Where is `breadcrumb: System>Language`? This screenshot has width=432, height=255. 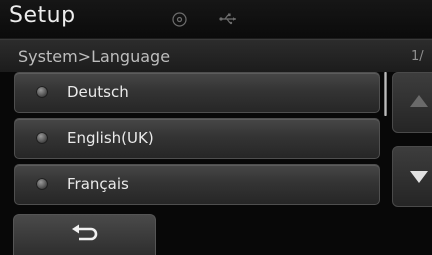
breadcrumb: System>Language is located at coordinates (94, 56).